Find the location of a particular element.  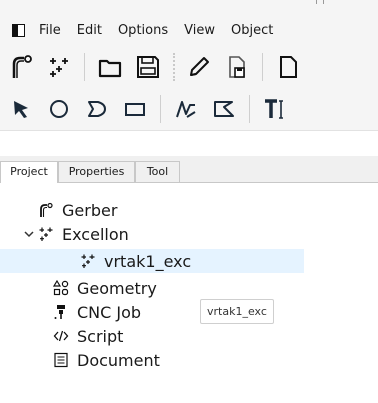

new-file-icon is located at coordinates (288, 67).